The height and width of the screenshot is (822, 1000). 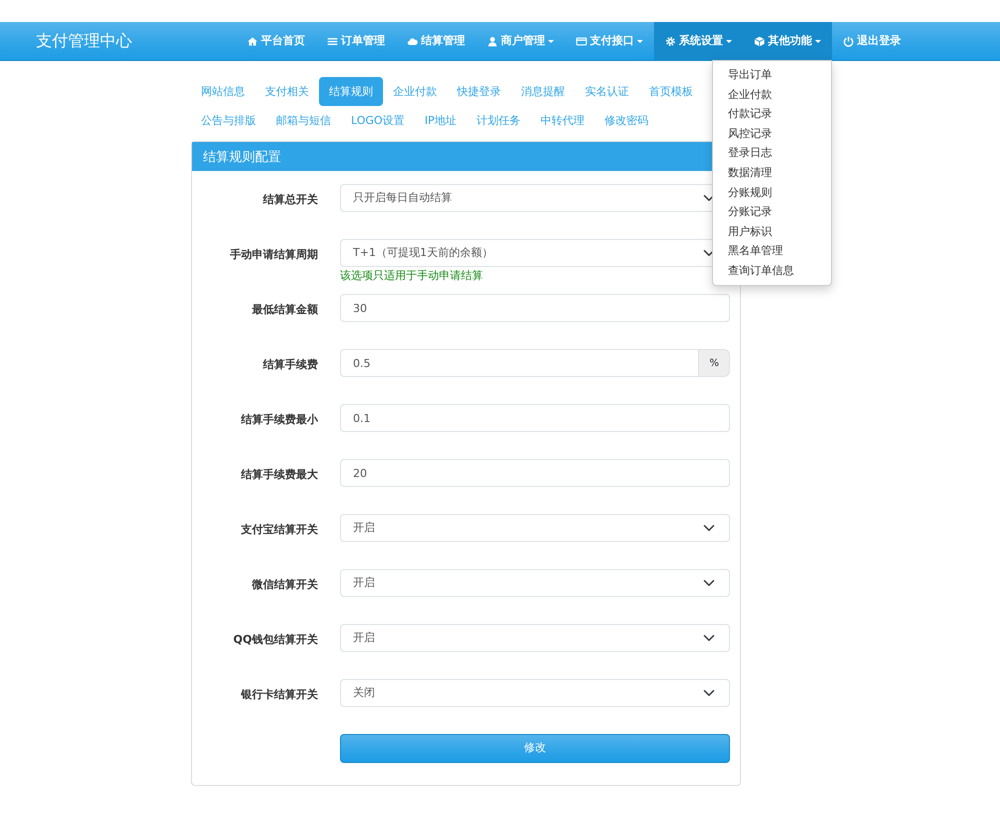 What do you see at coordinates (714, 363) in the screenshot?
I see `unit-label: %` at bounding box center [714, 363].